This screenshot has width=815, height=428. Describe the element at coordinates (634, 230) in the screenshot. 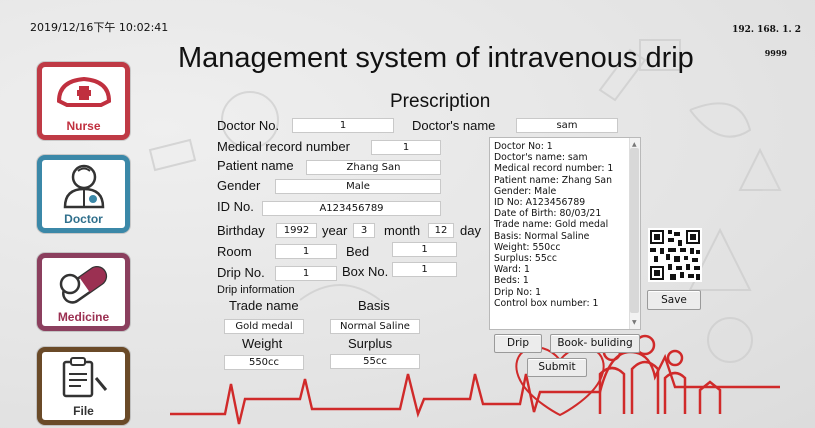

I see `scrollbar-thumb` at that location.